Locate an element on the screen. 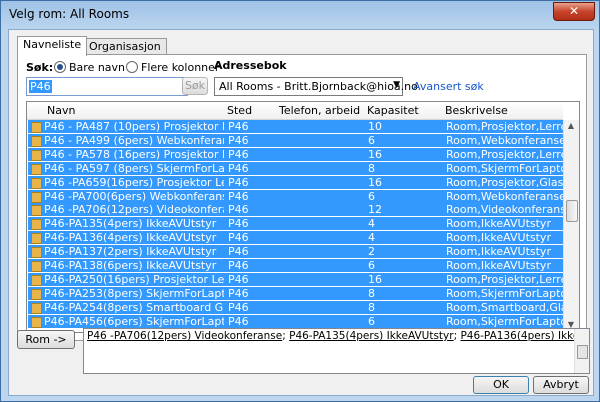 The width and height of the screenshot is (600, 402). addressbook-selected: All Rooms - Britt.Bjornback@hioa.no is located at coordinates (318, 86).